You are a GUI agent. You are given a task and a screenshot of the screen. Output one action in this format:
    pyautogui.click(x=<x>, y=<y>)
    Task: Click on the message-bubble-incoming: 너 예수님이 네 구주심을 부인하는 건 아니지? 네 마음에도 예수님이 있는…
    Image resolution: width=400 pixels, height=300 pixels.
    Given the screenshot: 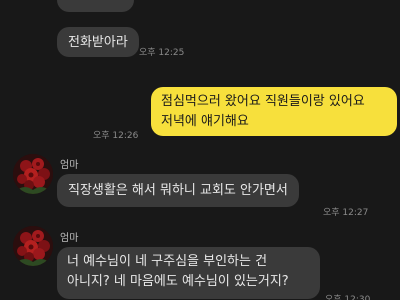 What is the action you would take?
    pyautogui.click(x=188, y=273)
    